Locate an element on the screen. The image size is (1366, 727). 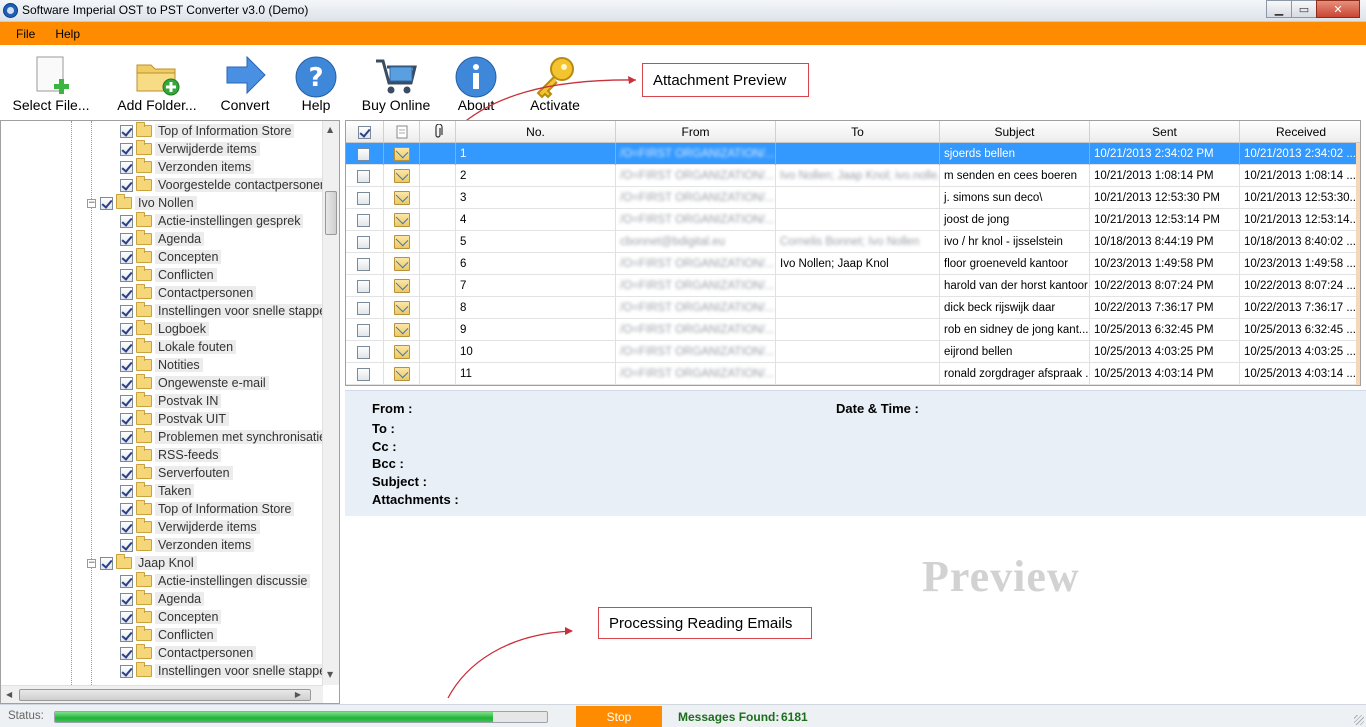
tree-node-folder: Conflicten is located at coordinates (168, 275).